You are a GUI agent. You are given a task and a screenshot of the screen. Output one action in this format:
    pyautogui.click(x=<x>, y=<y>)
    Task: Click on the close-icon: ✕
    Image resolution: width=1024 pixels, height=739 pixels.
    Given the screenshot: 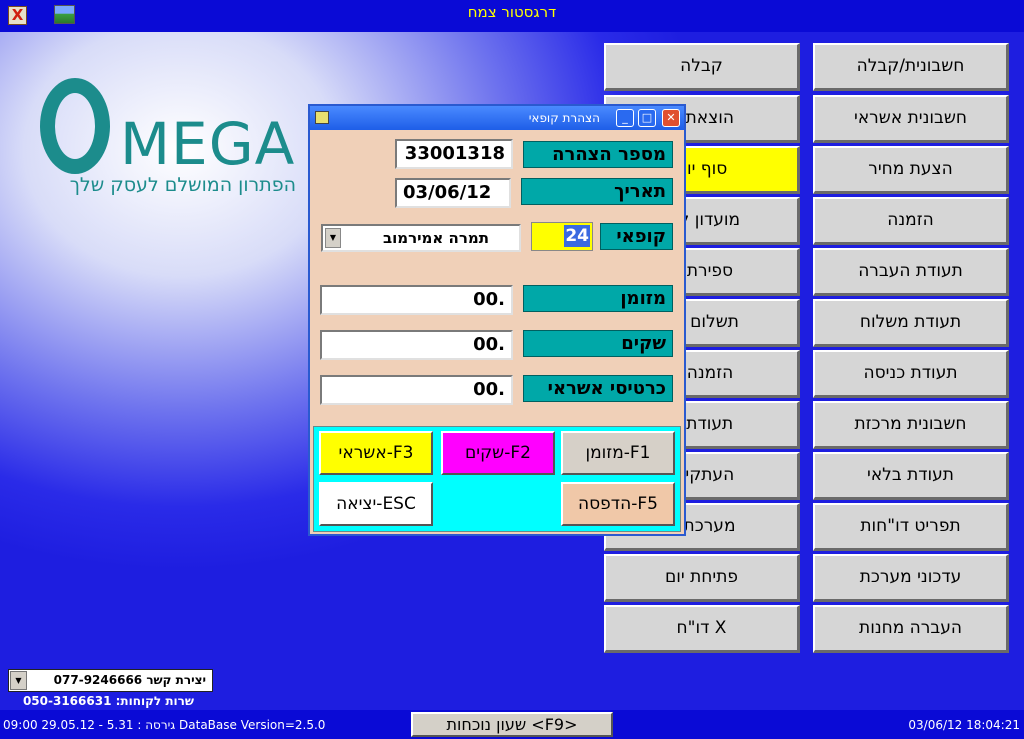 What is the action you would take?
    pyautogui.click(x=671, y=118)
    